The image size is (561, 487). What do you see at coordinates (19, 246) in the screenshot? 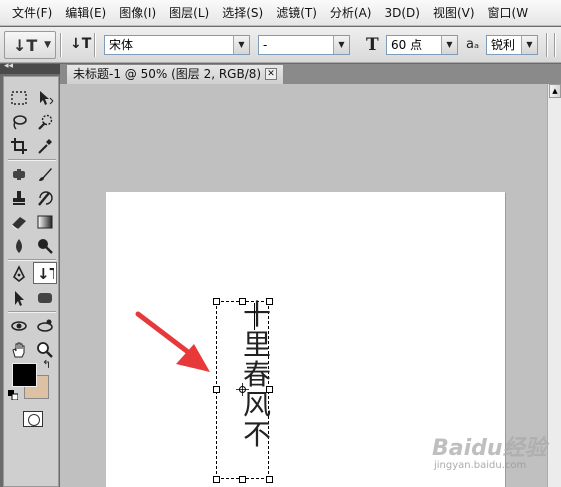
I see `blur-tool-icon` at bounding box center [19, 246].